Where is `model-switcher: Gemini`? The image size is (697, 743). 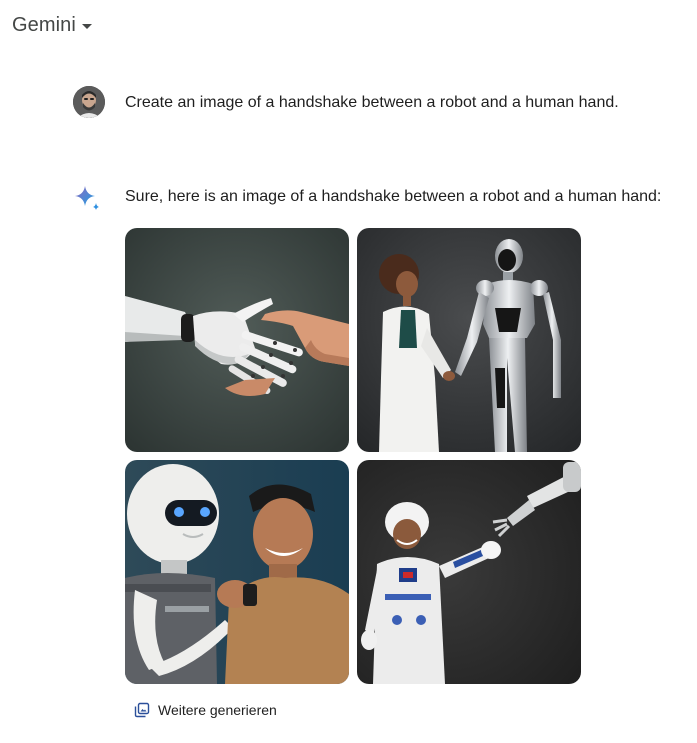 model-switcher: Gemini is located at coordinates (52, 25).